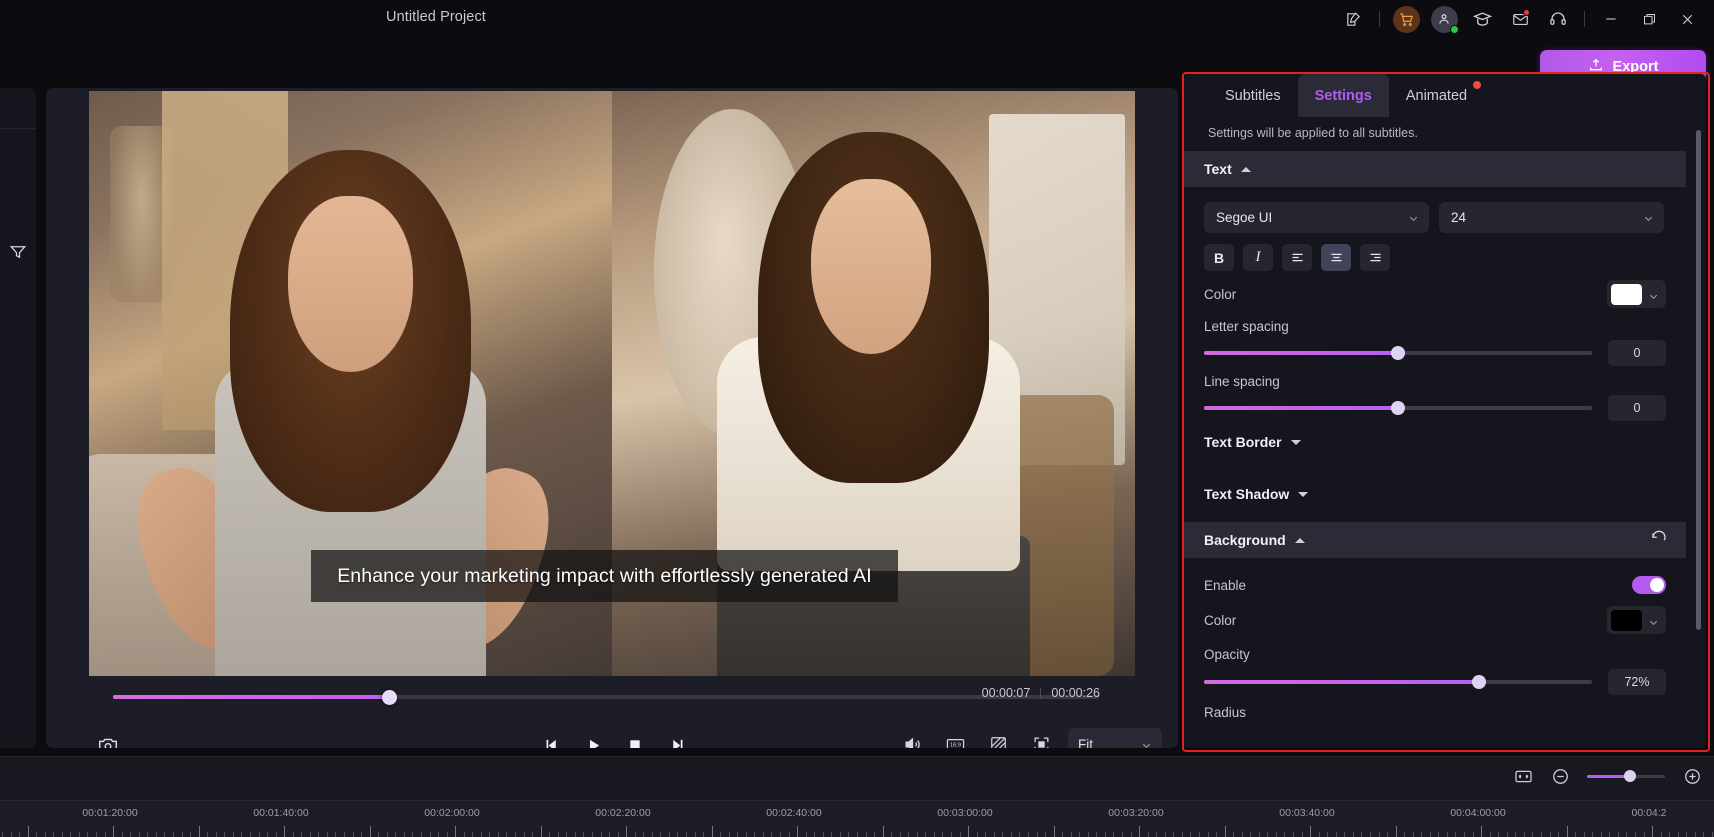 The width and height of the screenshot is (1714, 837). I want to click on shopping-cart-icon, so click(1406, 19).